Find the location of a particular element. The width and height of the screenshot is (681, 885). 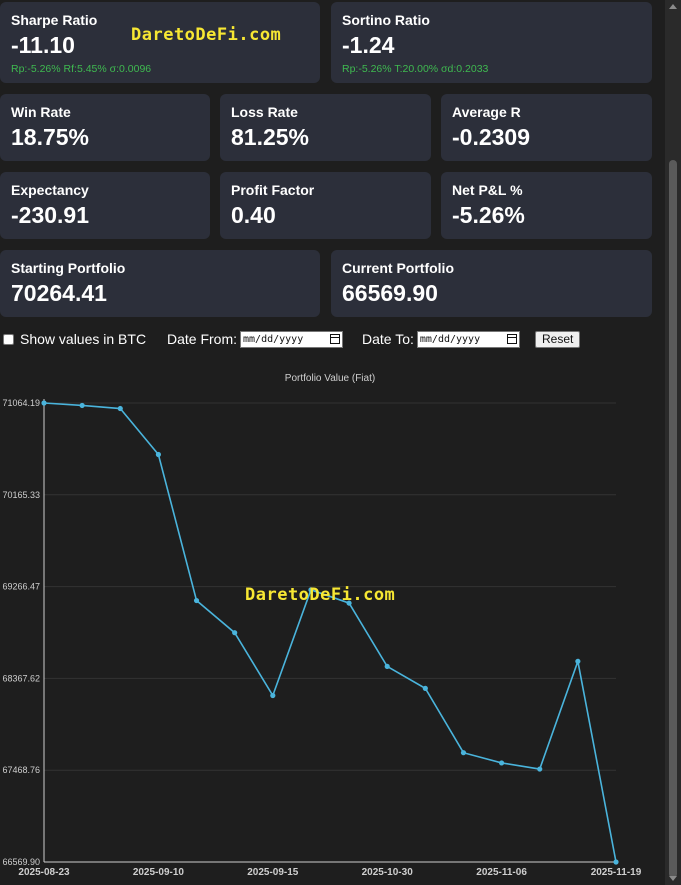

x-tick-label: 2025-10-30 is located at coordinates (388, 872).